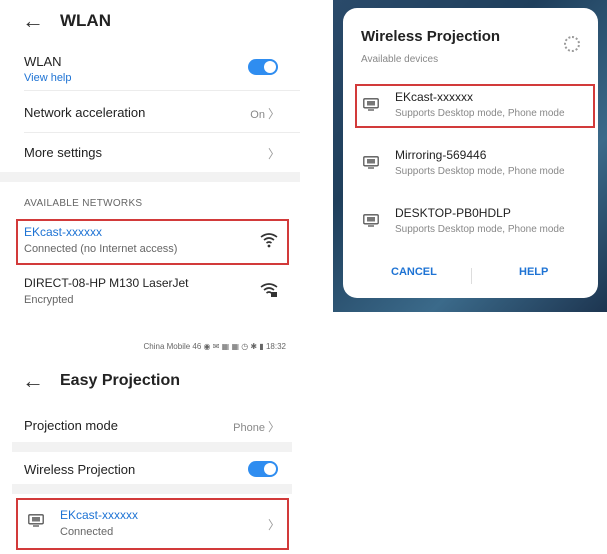 The width and height of the screenshot is (607, 554). Describe the element at coordinates (215, 346) in the screenshot. I see `status-bar: China Mobile 46 ◉ ✉ ▦ ▦ ◷ ✱ ▮ 18:32` at that location.